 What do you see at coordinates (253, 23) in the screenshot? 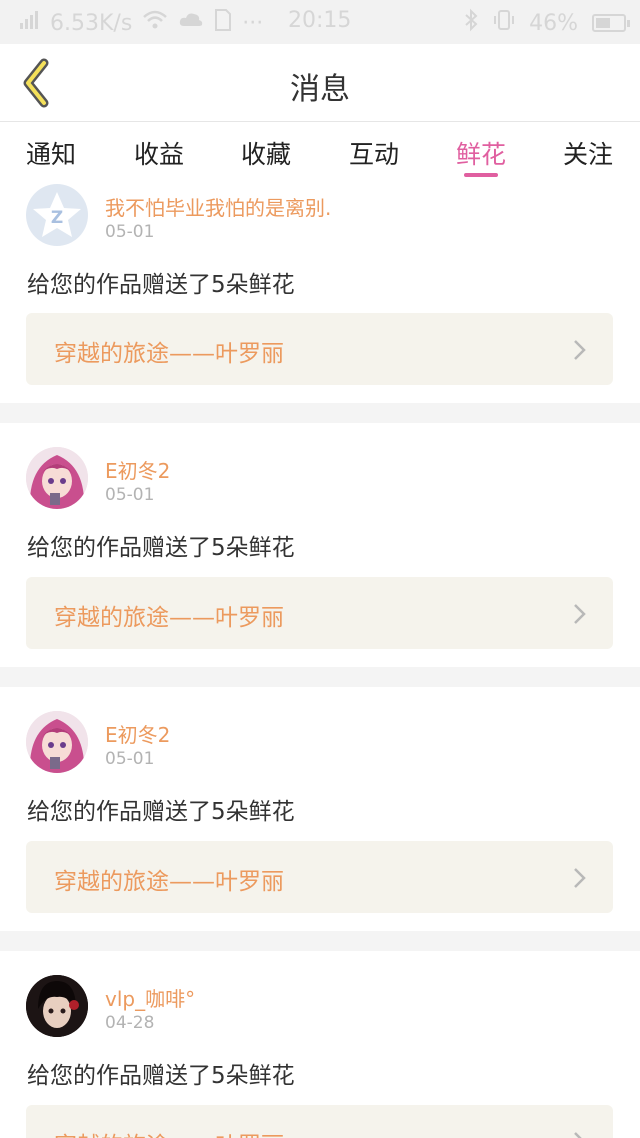
I see `more-dots: ···` at bounding box center [253, 23].